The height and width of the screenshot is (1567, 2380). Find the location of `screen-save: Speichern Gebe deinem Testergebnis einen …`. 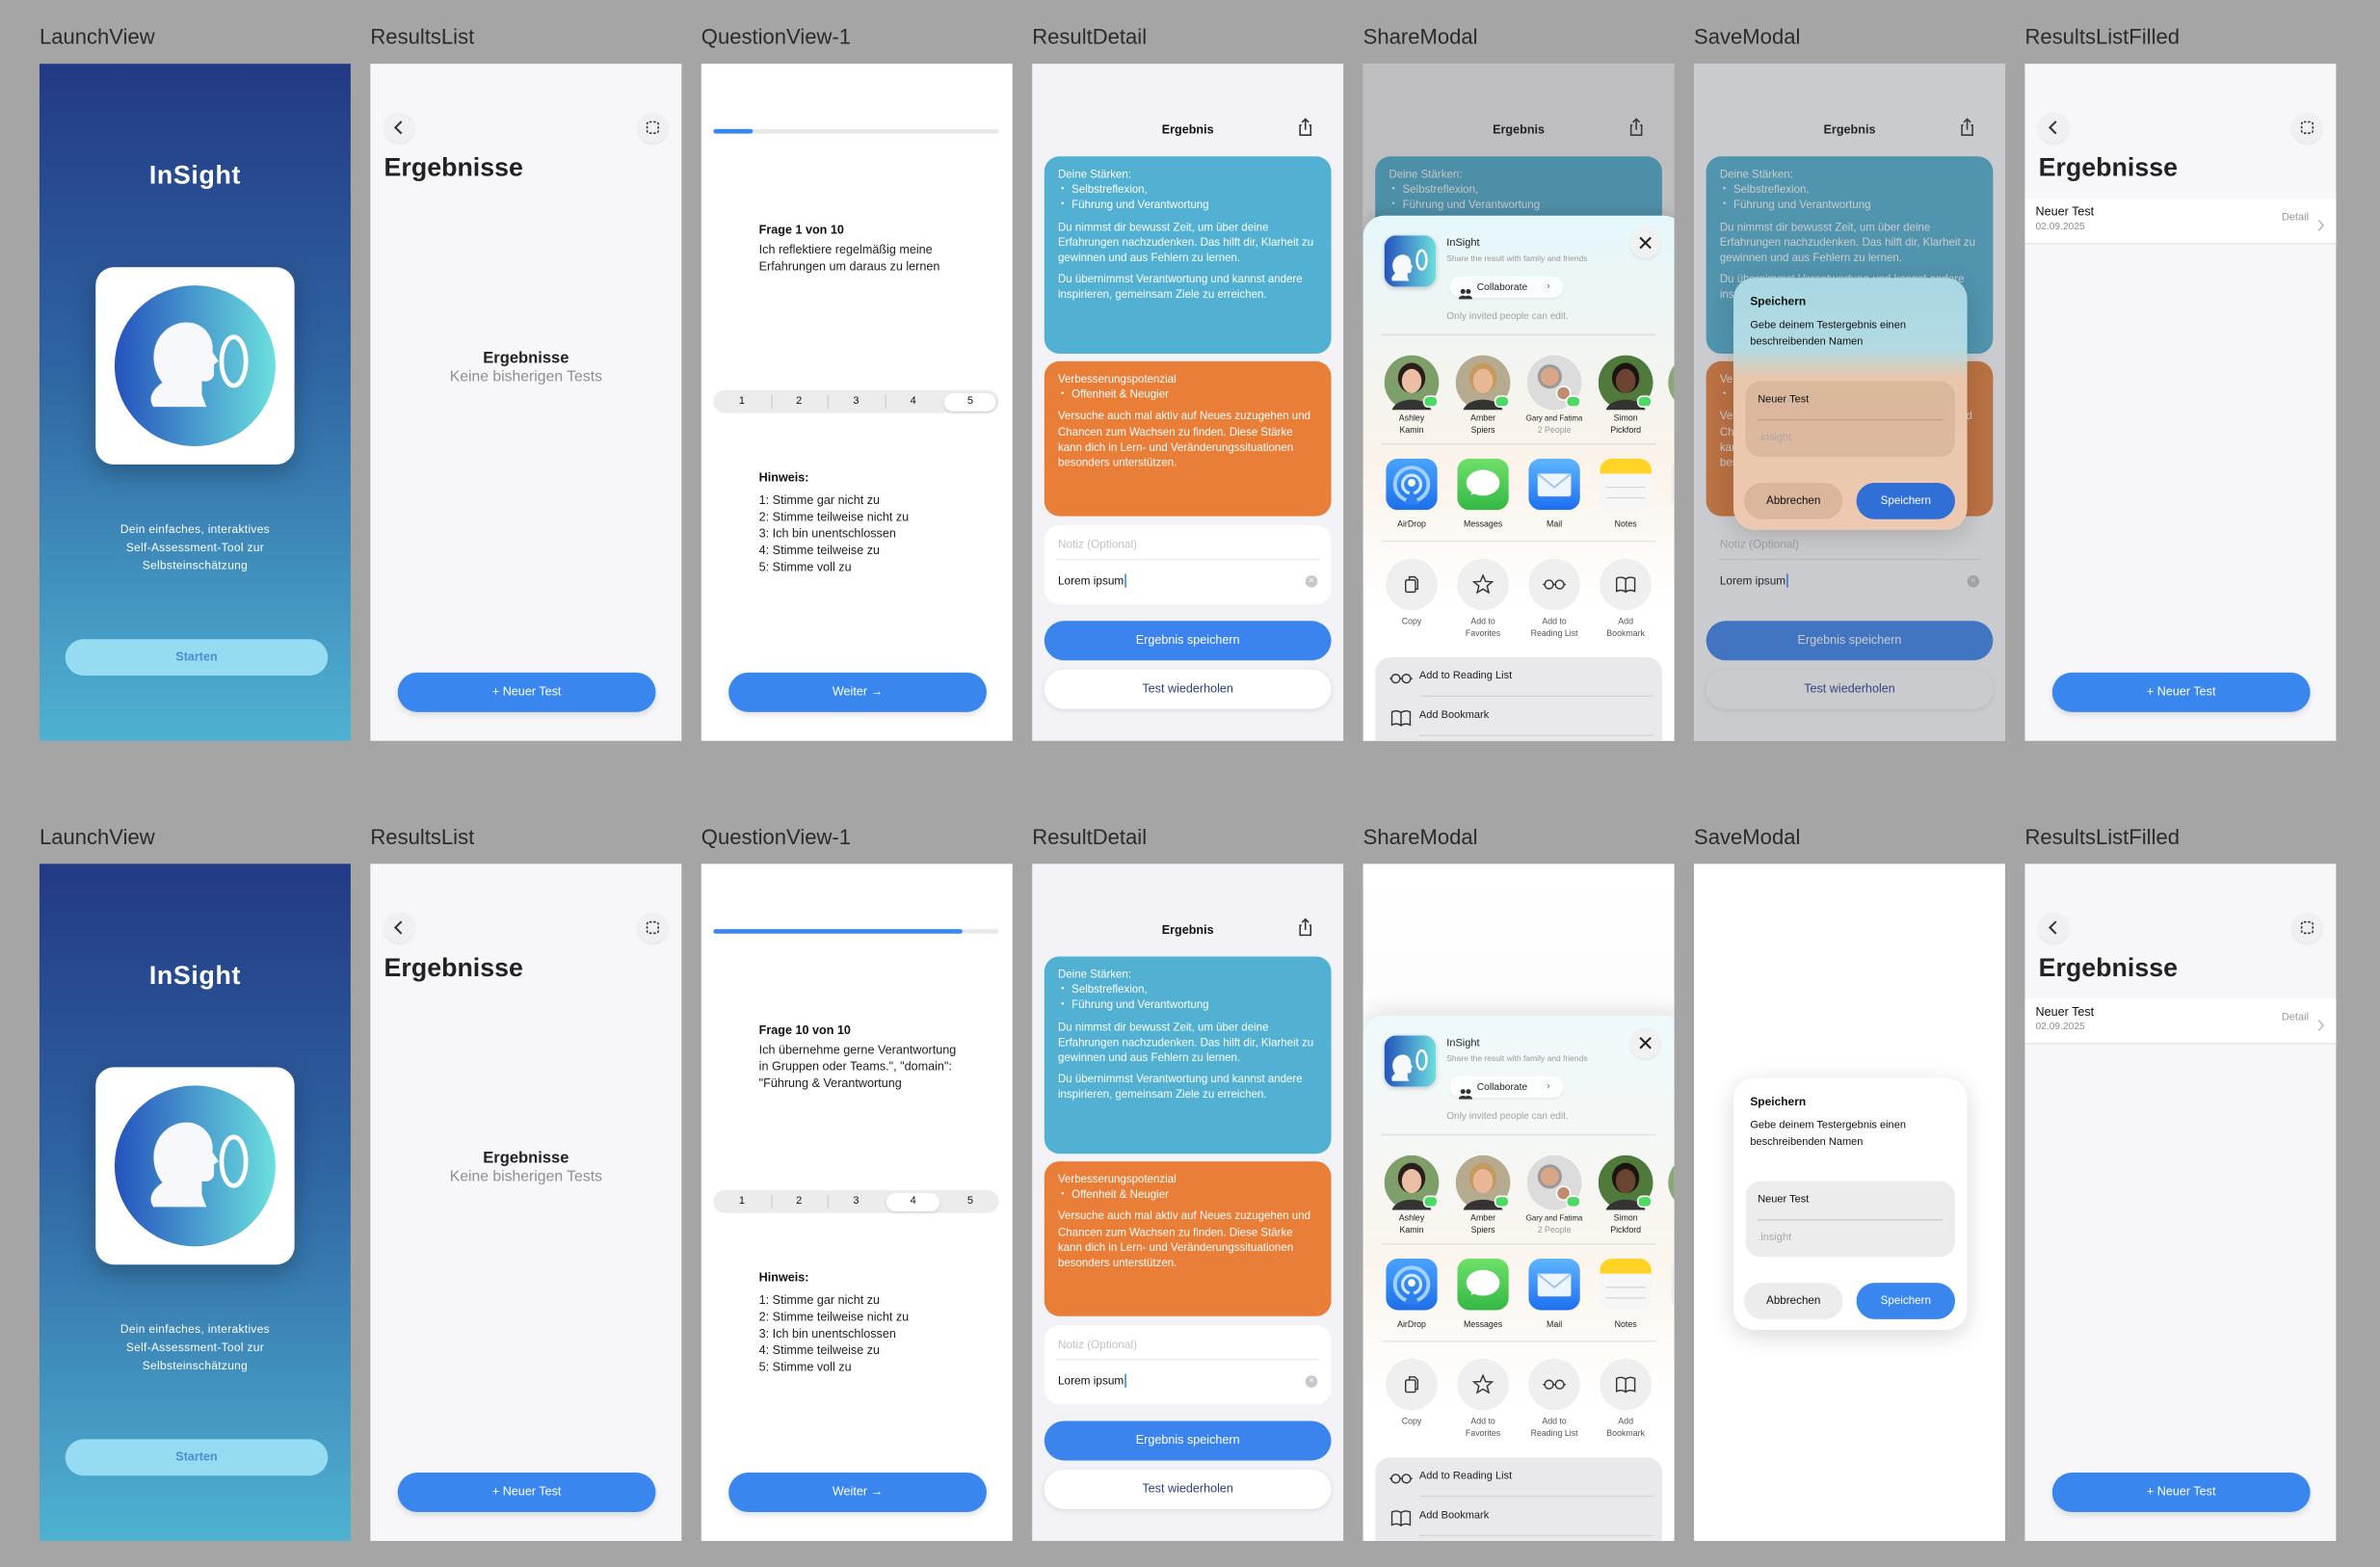

screen-save: Speichern Gebe deinem Testergebnis einen … is located at coordinates (1850, 1202).